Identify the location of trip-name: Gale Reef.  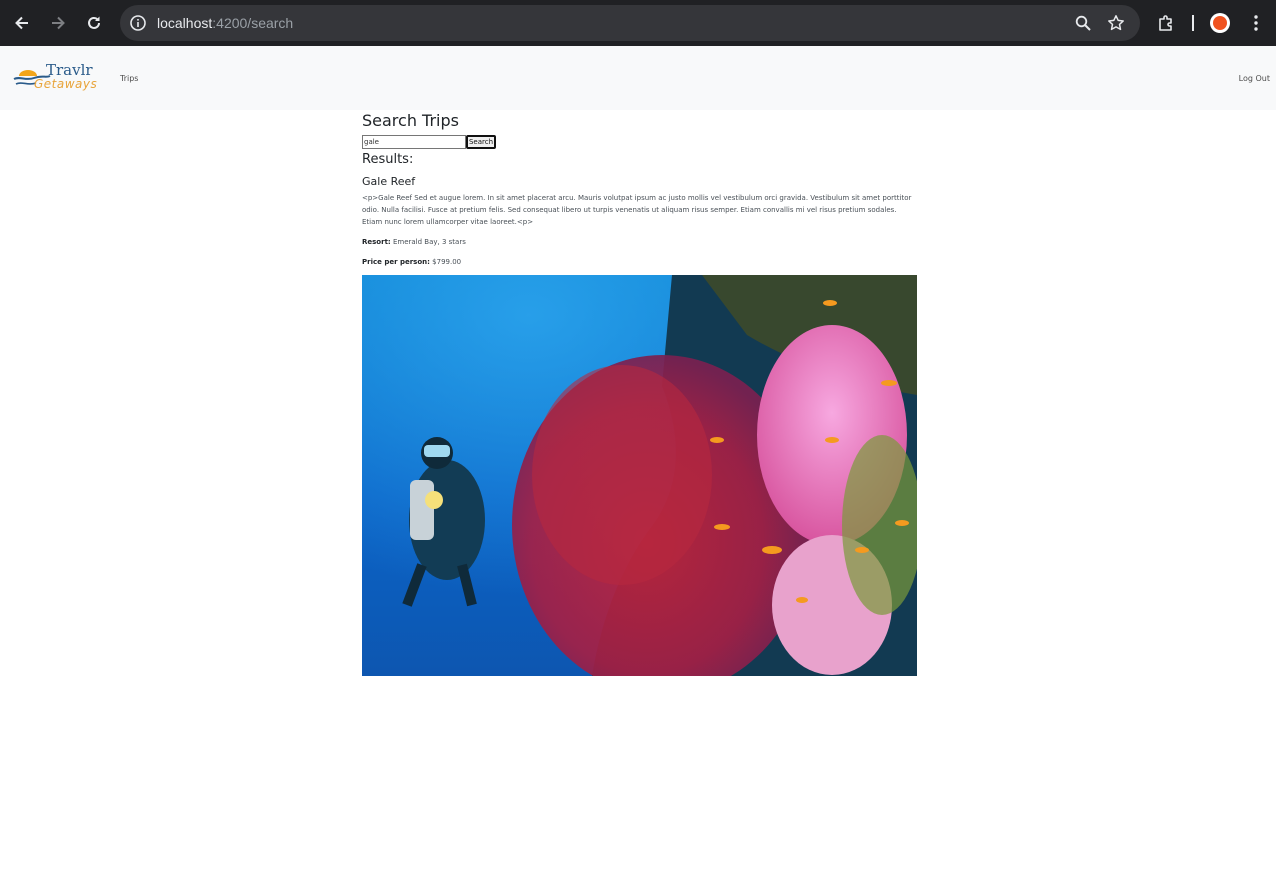
(389, 181).